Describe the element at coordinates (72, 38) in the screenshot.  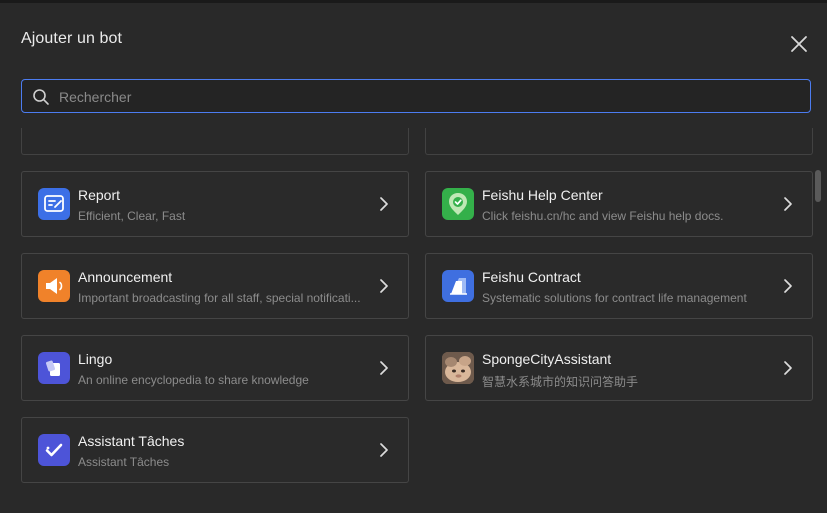
I see `dialog-title: Ajouter un bot` at that location.